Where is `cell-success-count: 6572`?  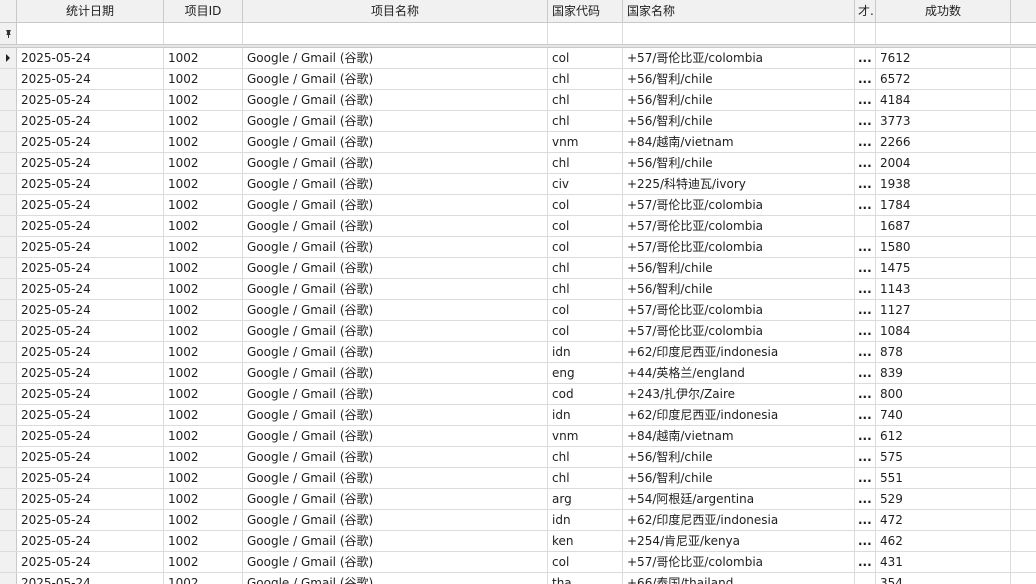
cell-success-count: 6572 is located at coordinates (943, 79).